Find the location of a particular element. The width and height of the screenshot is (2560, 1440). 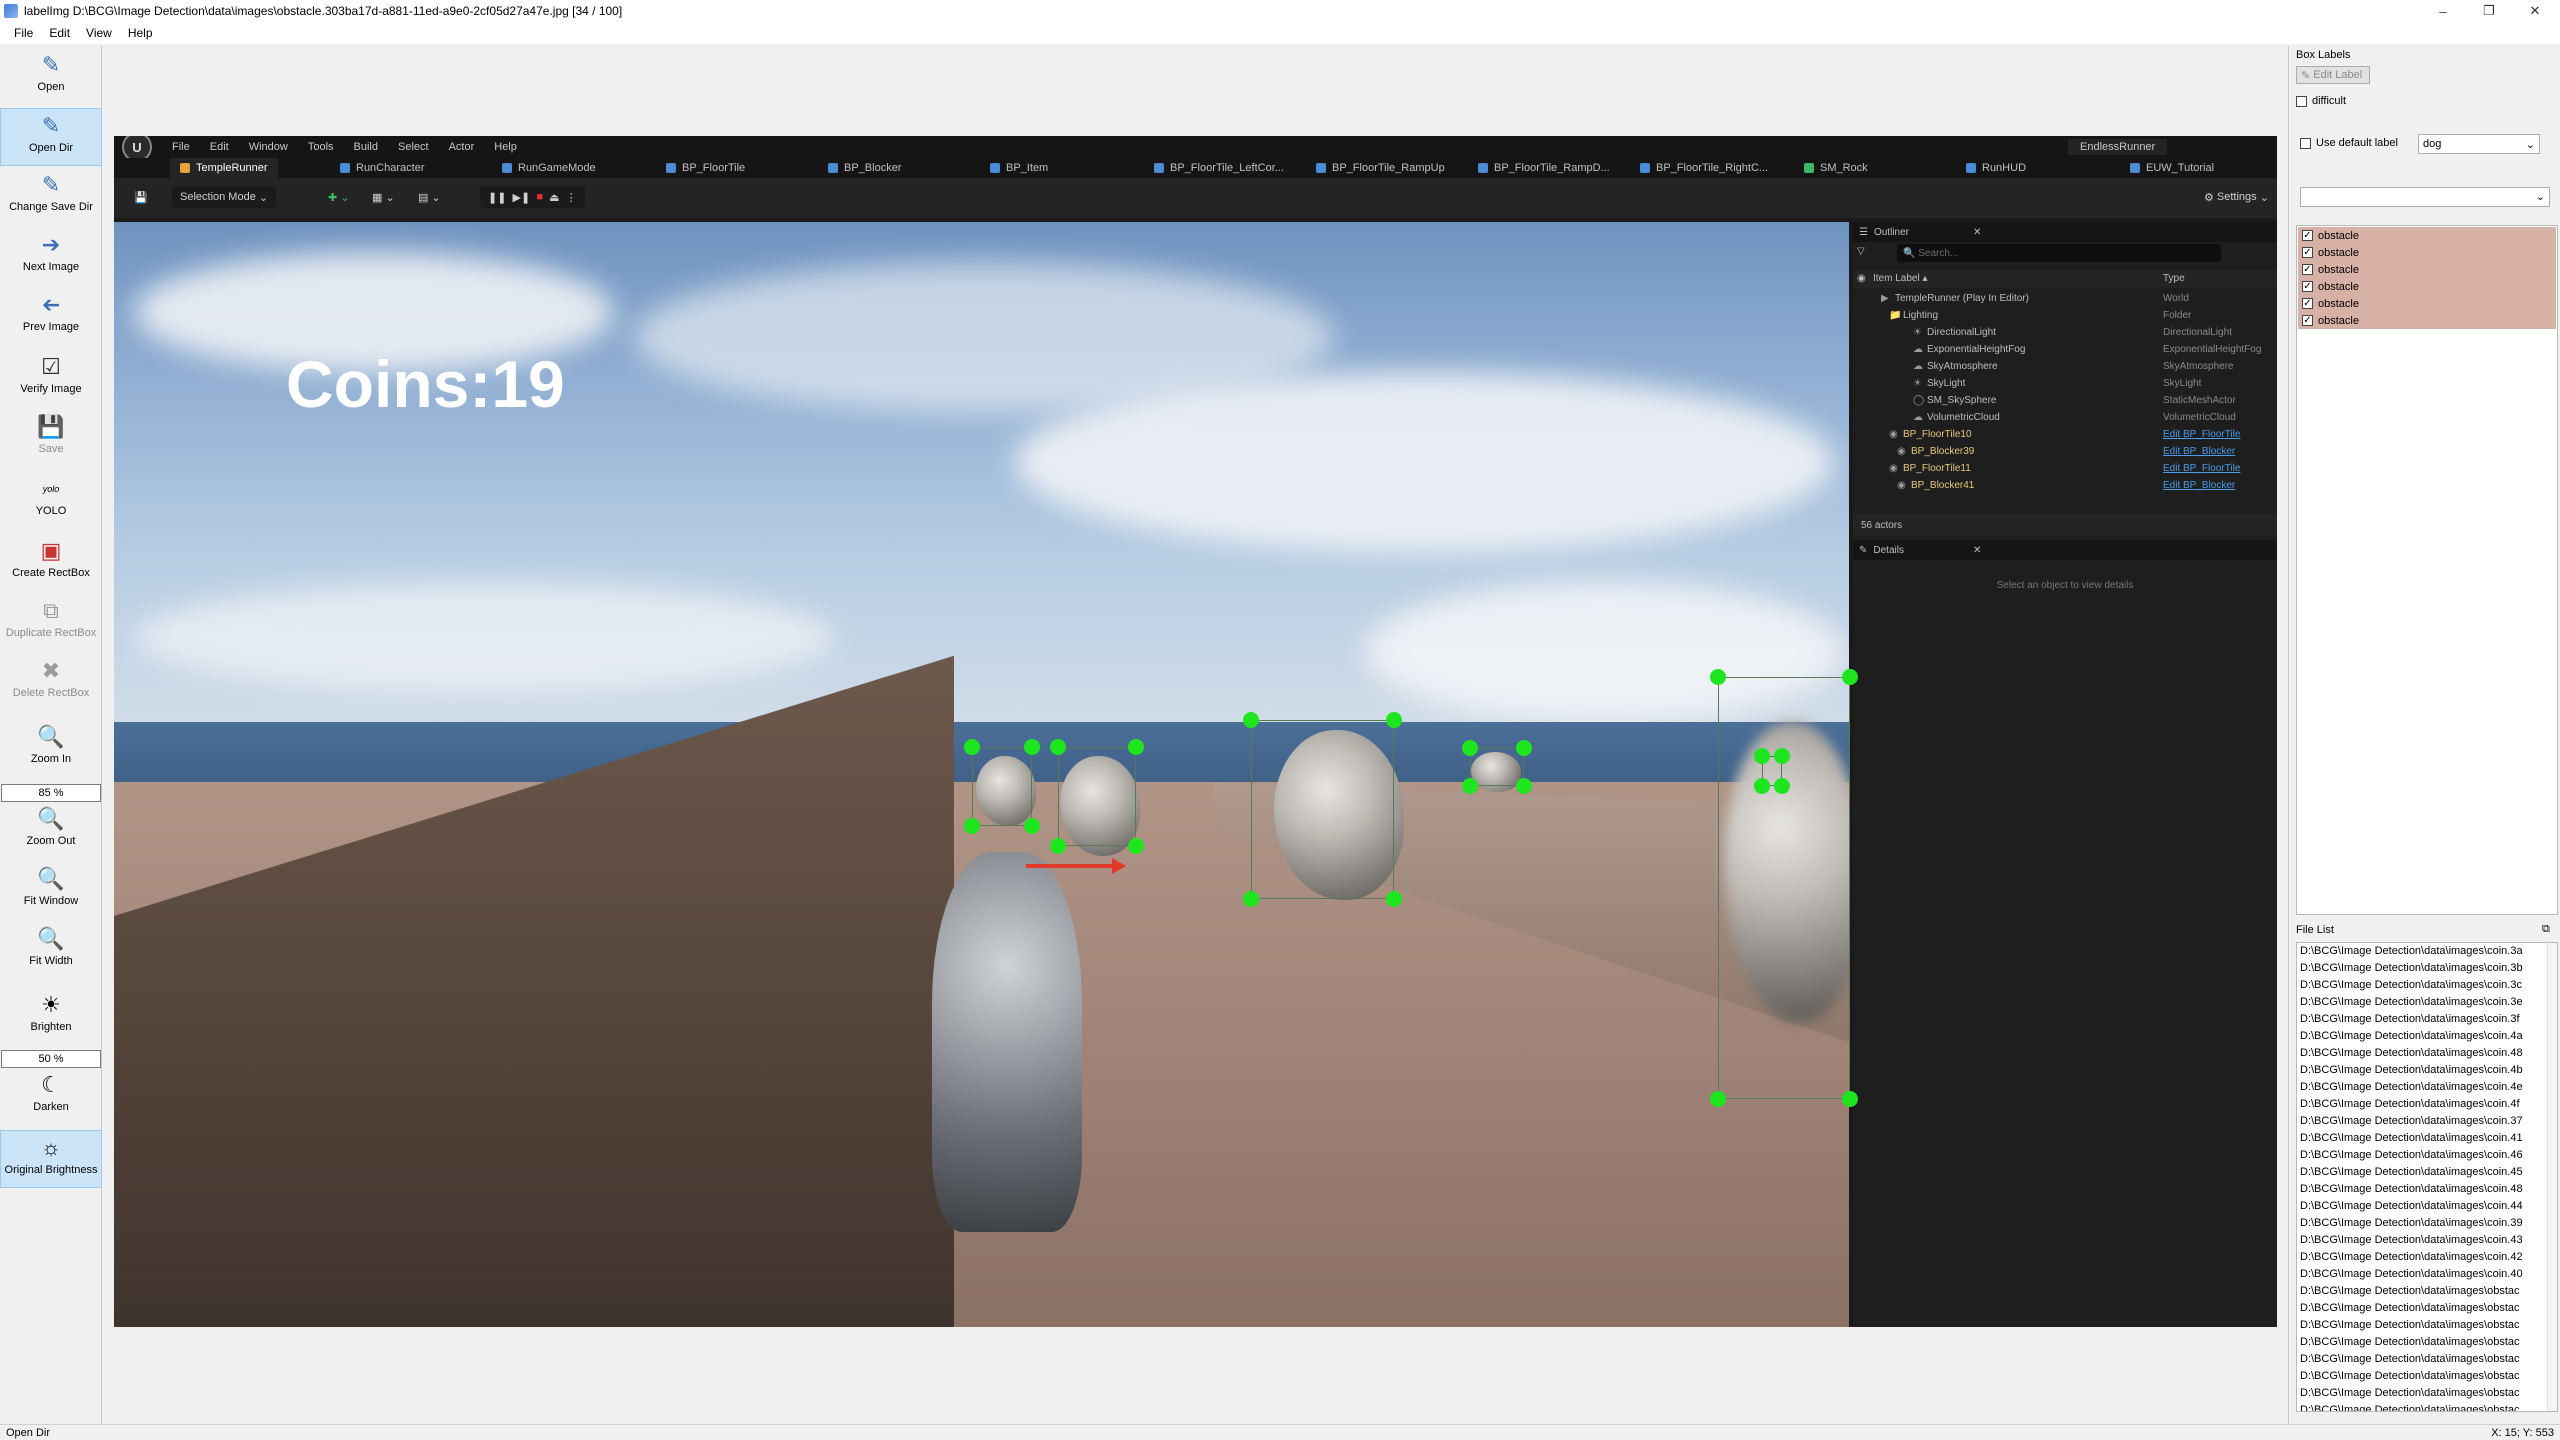

close-icon: ✕ is located at coordinates (2535, 11).